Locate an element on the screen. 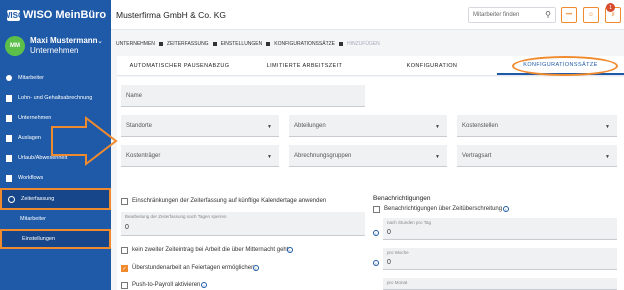  annotation-arrow is located at coordinates (84, 141).